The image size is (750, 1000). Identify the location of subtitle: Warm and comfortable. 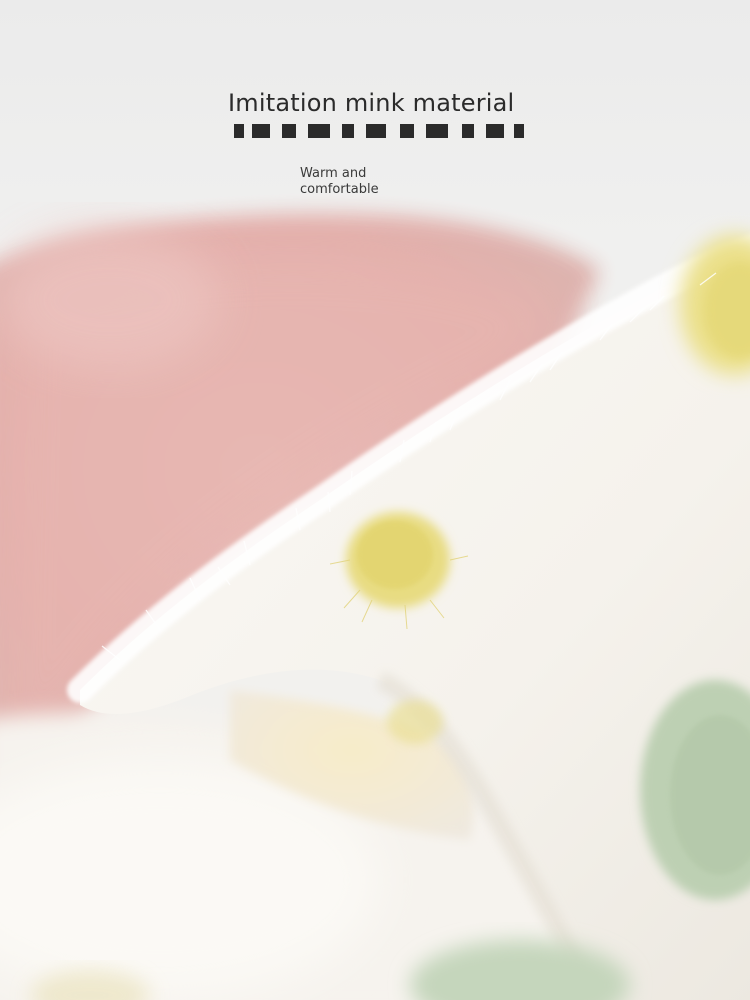
(370, 182).